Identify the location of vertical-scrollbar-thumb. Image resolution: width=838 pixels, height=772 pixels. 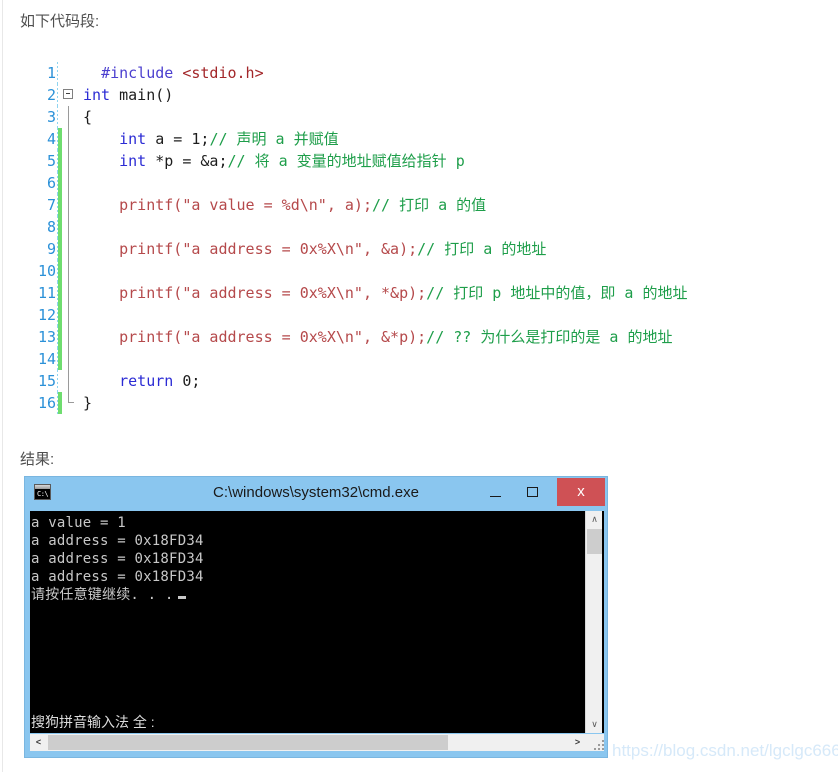
(594, 541).